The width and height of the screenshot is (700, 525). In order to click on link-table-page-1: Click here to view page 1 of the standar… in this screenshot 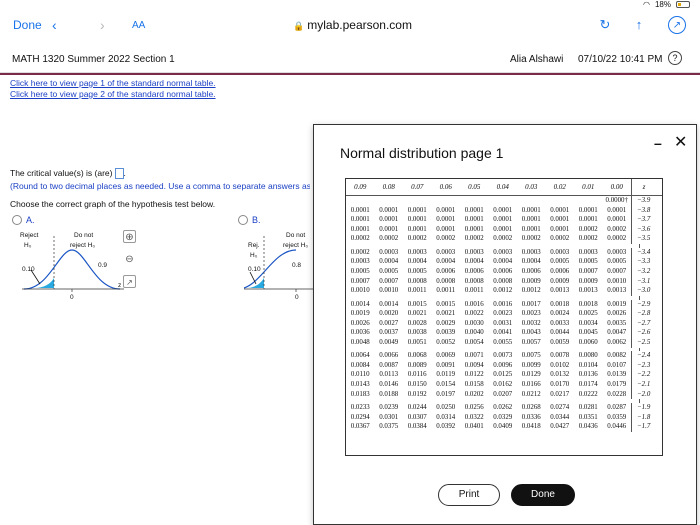, I will do `click(113, 83)`.